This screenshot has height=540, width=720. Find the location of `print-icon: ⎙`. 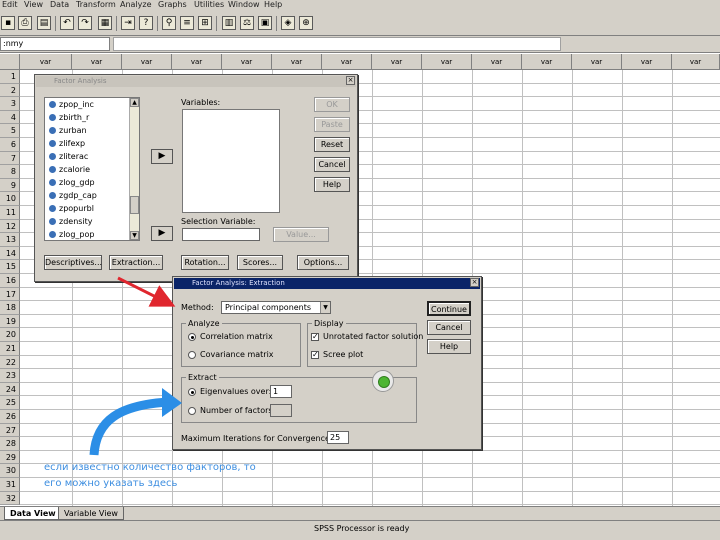

print-icon: ⎙ is located at coordinates (25, 23).